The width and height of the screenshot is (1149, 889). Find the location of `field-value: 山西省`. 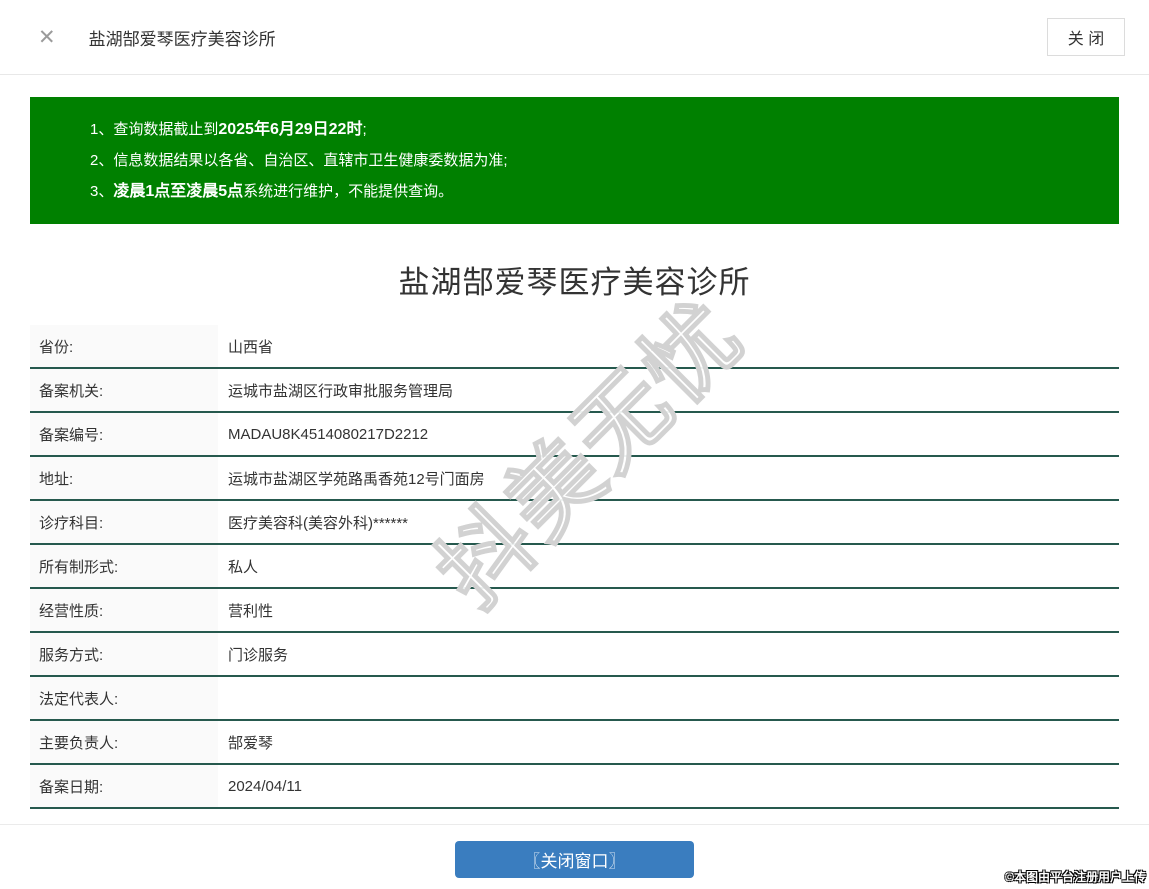

field-value: 山西省 is located at coordinates (251, 347).